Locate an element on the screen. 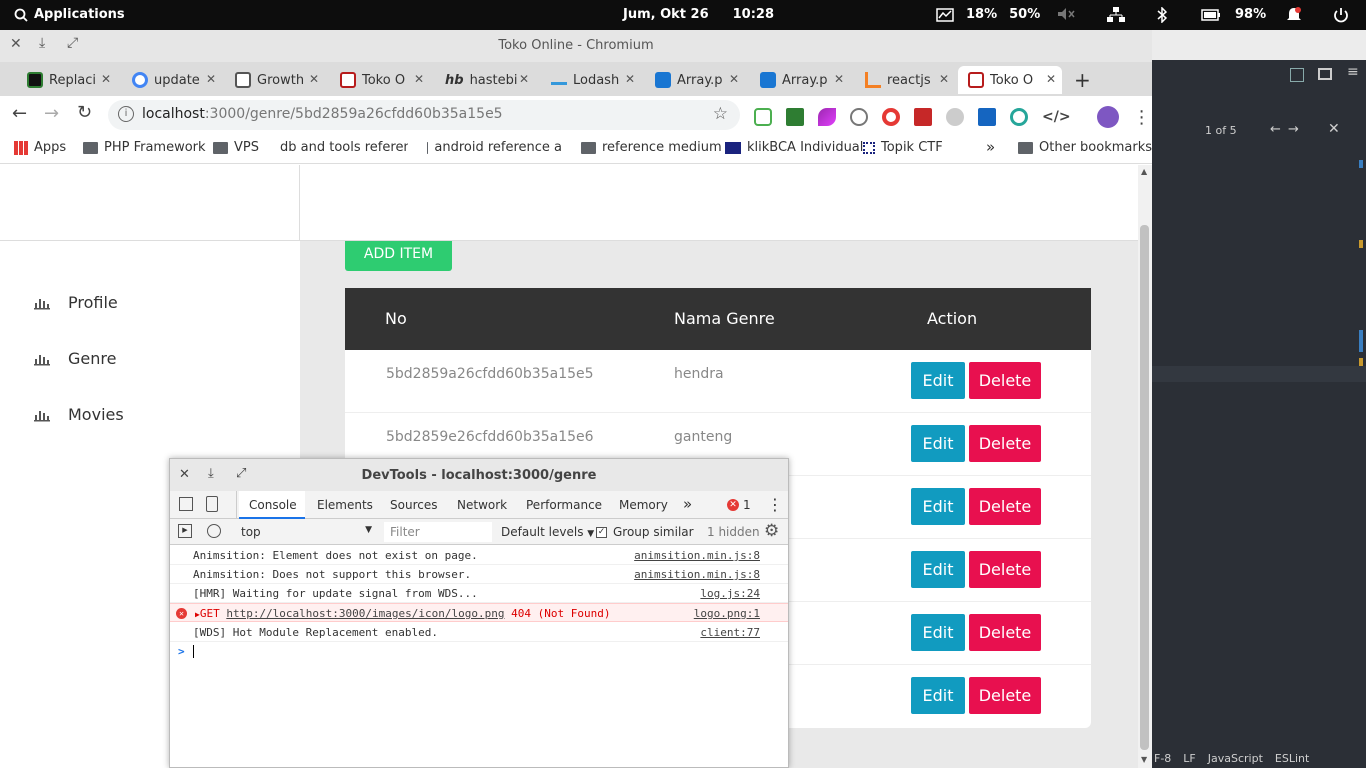 This screenshot has height=768, width=1366. battery-indicator: 98% is located at coordinates (1233, 14).